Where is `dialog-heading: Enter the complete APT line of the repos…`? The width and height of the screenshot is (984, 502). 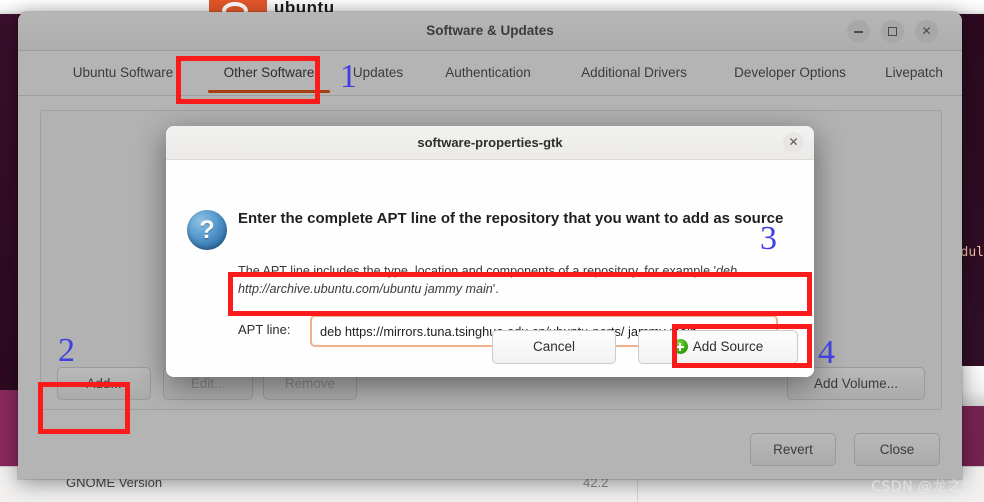
dialog-heading: Enter the complete APT line of the repos… is located at coordinates (511, 218).